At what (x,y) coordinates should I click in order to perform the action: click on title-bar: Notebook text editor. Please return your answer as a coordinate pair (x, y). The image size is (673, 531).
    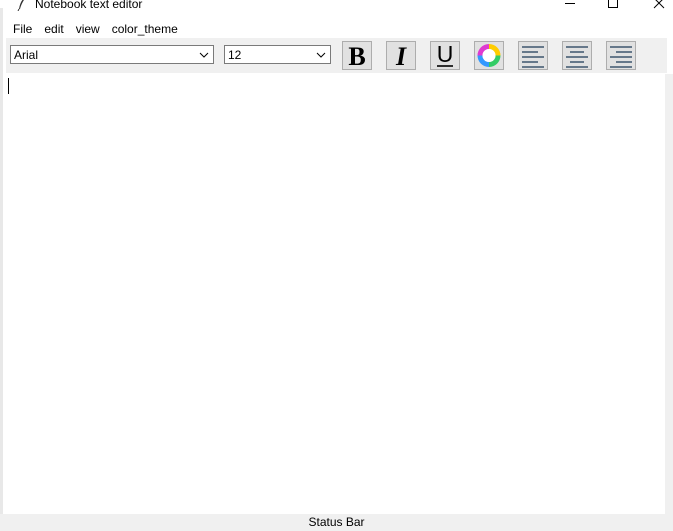
    Looking at the image, I should click on (336, 6).